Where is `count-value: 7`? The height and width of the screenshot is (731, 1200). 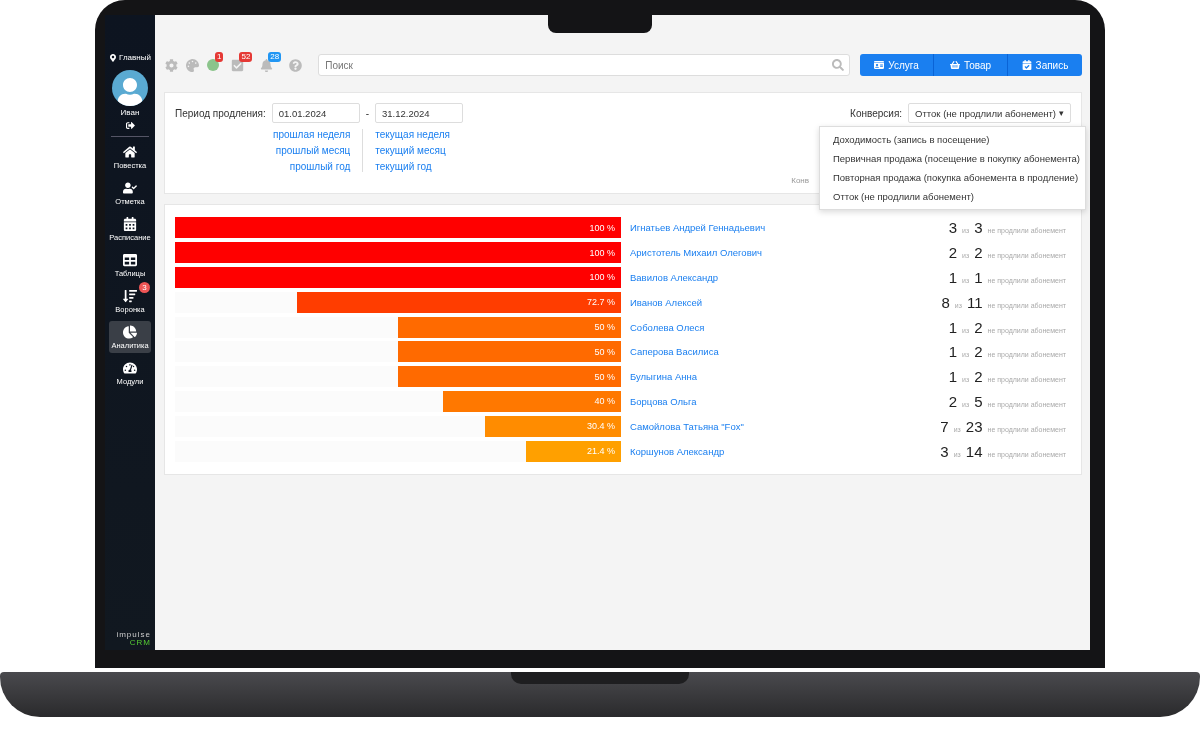
count-value: 7 is located at coordinates (944, 426).